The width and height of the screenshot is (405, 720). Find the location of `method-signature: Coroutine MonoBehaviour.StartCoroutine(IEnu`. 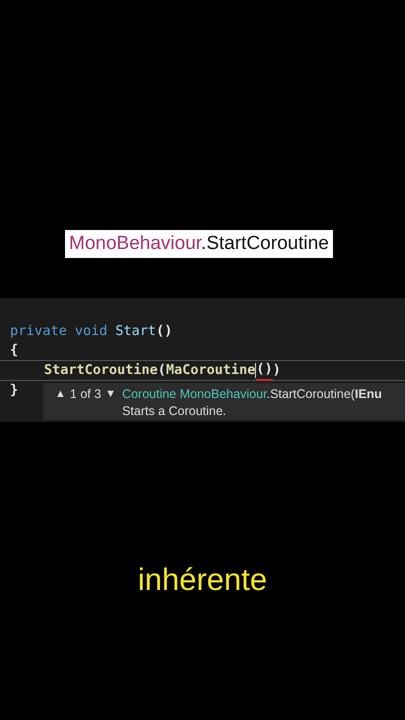

method-signature: Coroutine MonoBehaviour.StartCoroutine(IEnu is located at coordinates (252, 394).